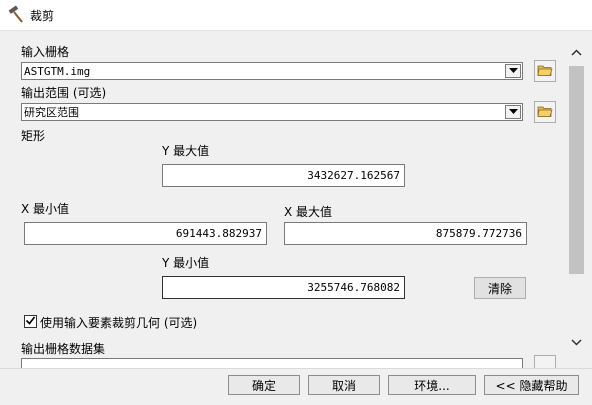  I want to click on y-min-input: 3255746.768082, so click(283, 287).